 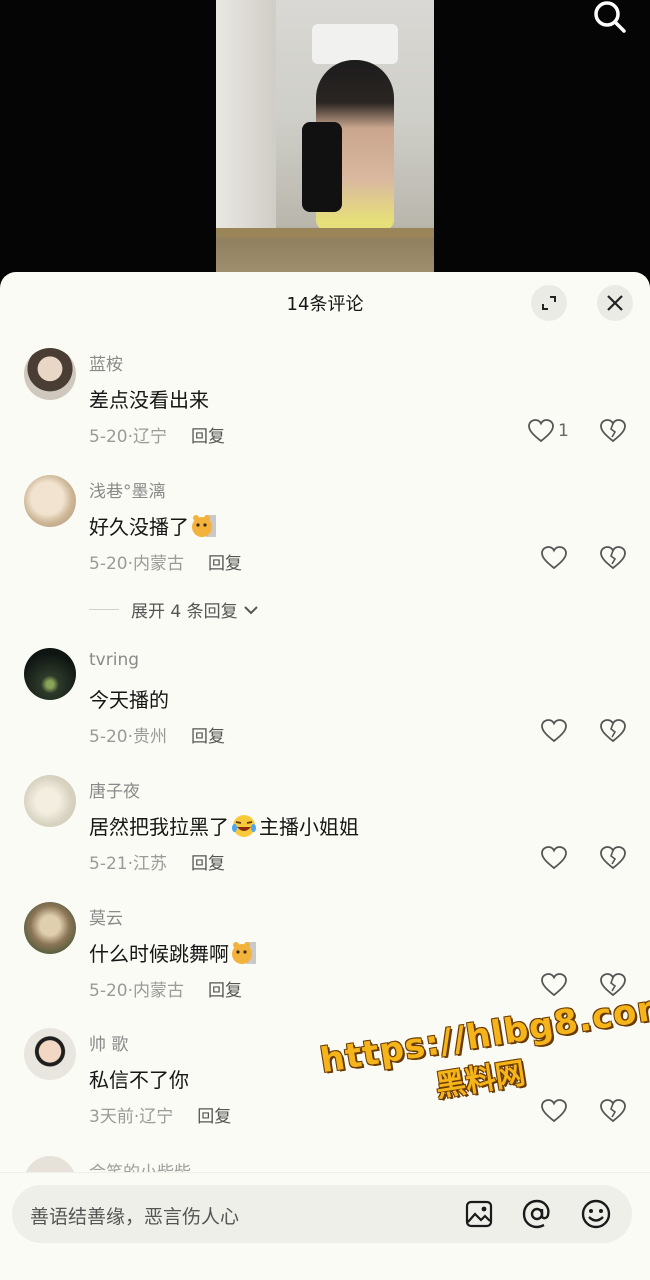 I want to click on comment-text-content: 私信不了你, so click(x=139, y=1080).